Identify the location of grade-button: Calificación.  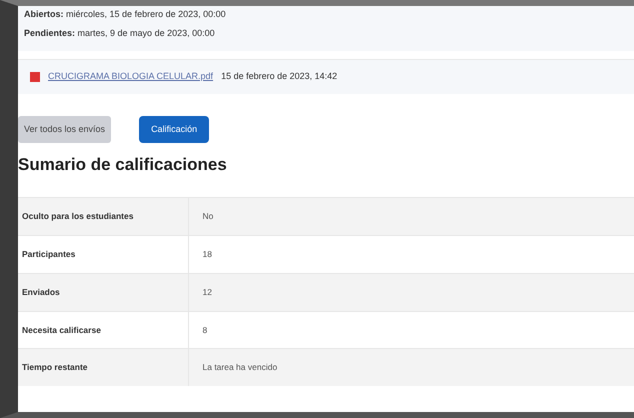
(174, 129).